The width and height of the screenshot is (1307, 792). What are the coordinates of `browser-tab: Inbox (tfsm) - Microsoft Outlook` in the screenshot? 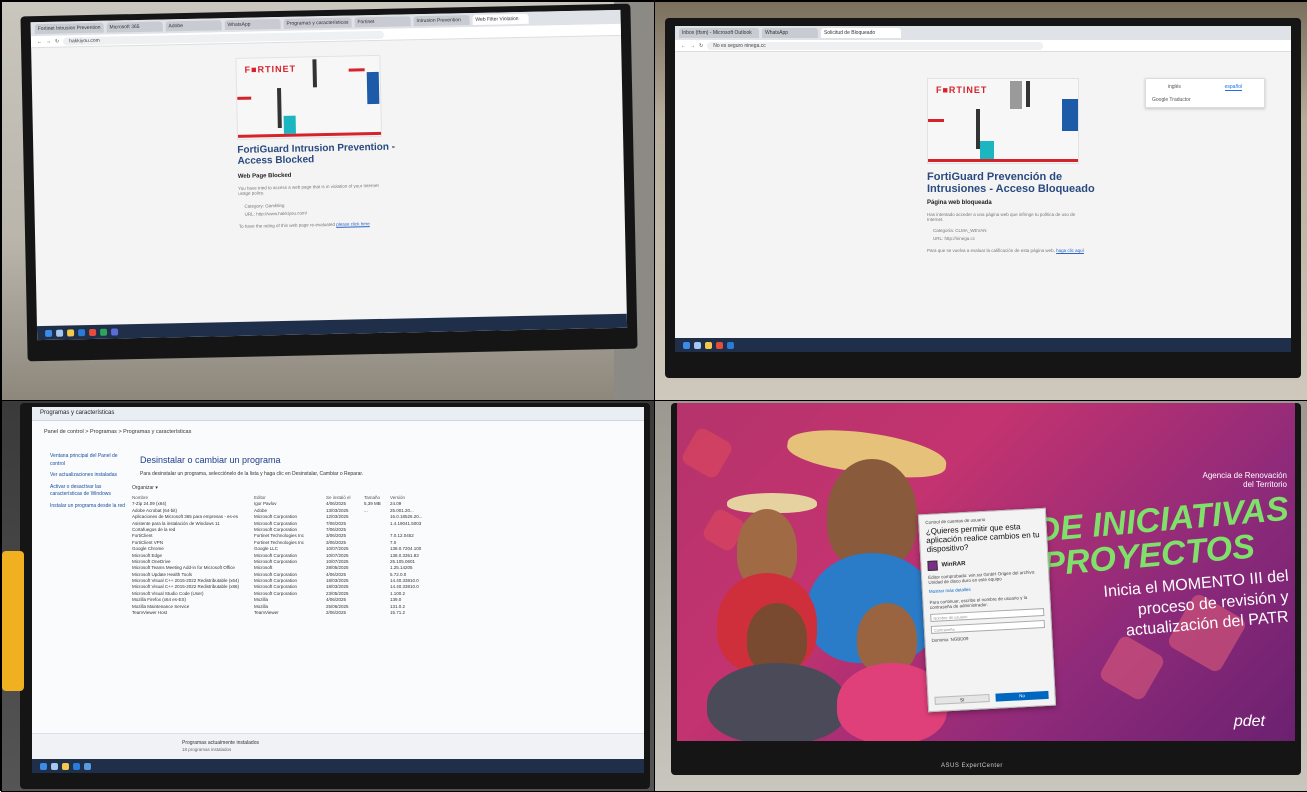 It's located at (719, 33).